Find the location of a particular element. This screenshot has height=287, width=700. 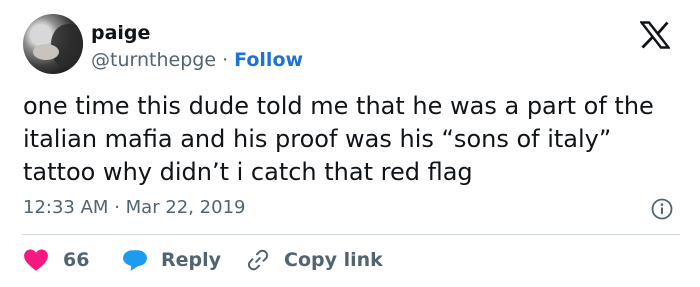

tweet-timestamp: 12:33 AM · Mar 22, 2019 is located at coordinates (134, 208).